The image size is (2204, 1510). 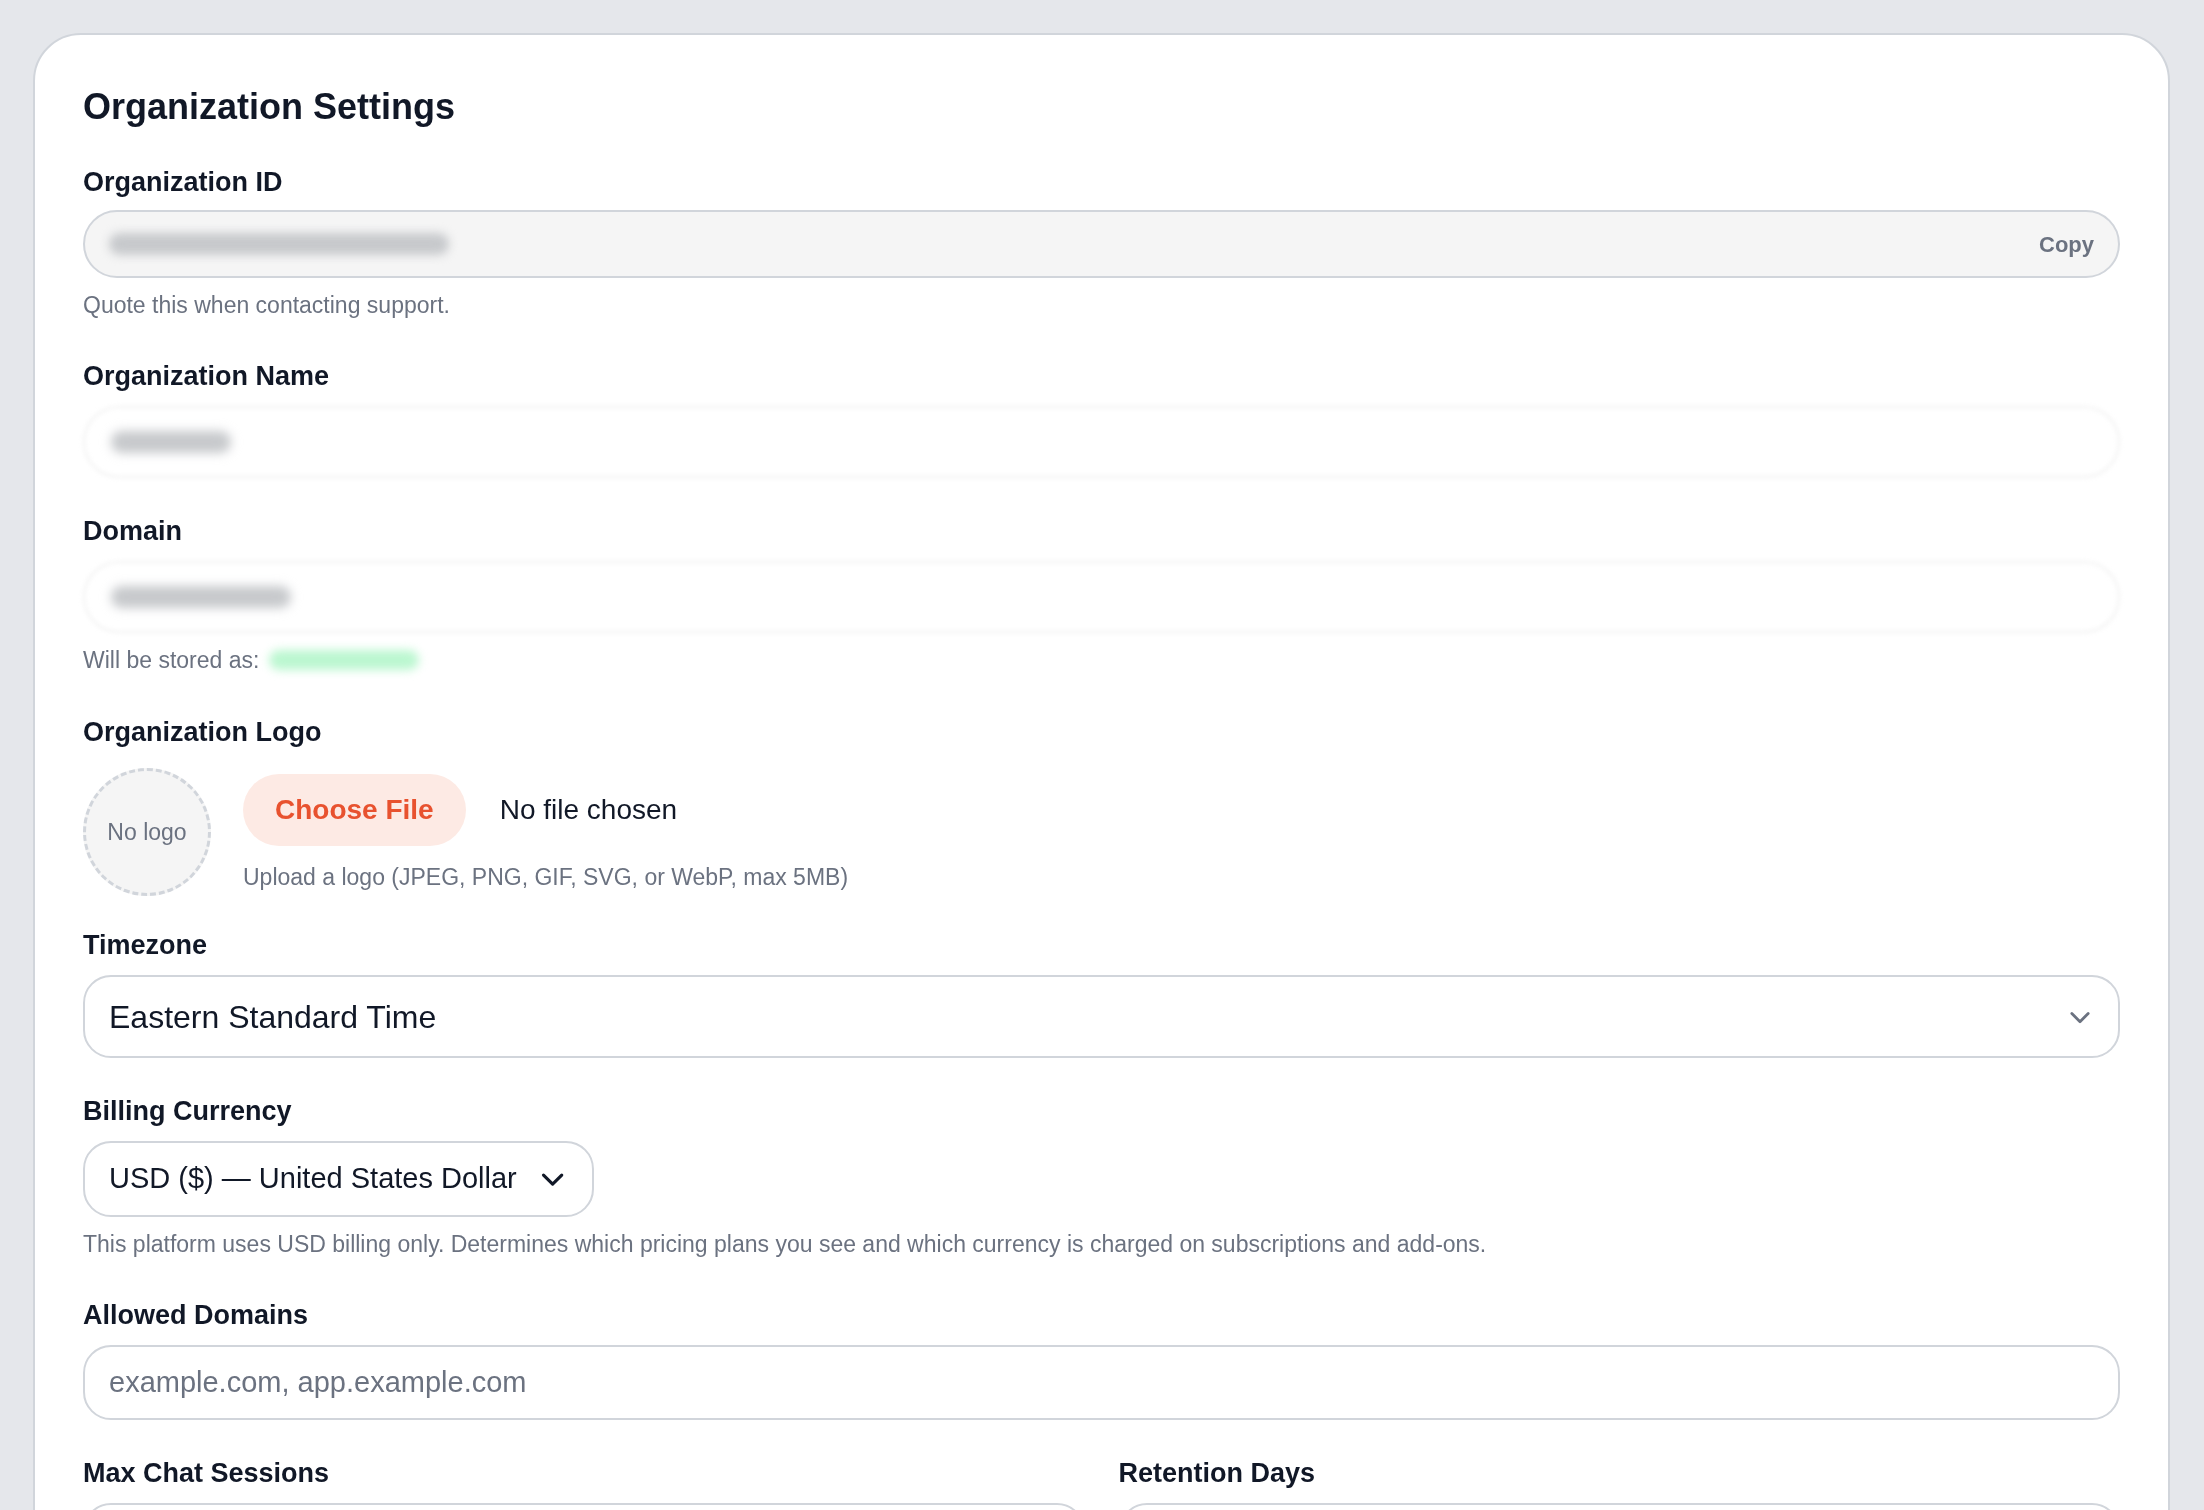 I want to click on field-label: Billing Currency, so click(x=188, y=1111).